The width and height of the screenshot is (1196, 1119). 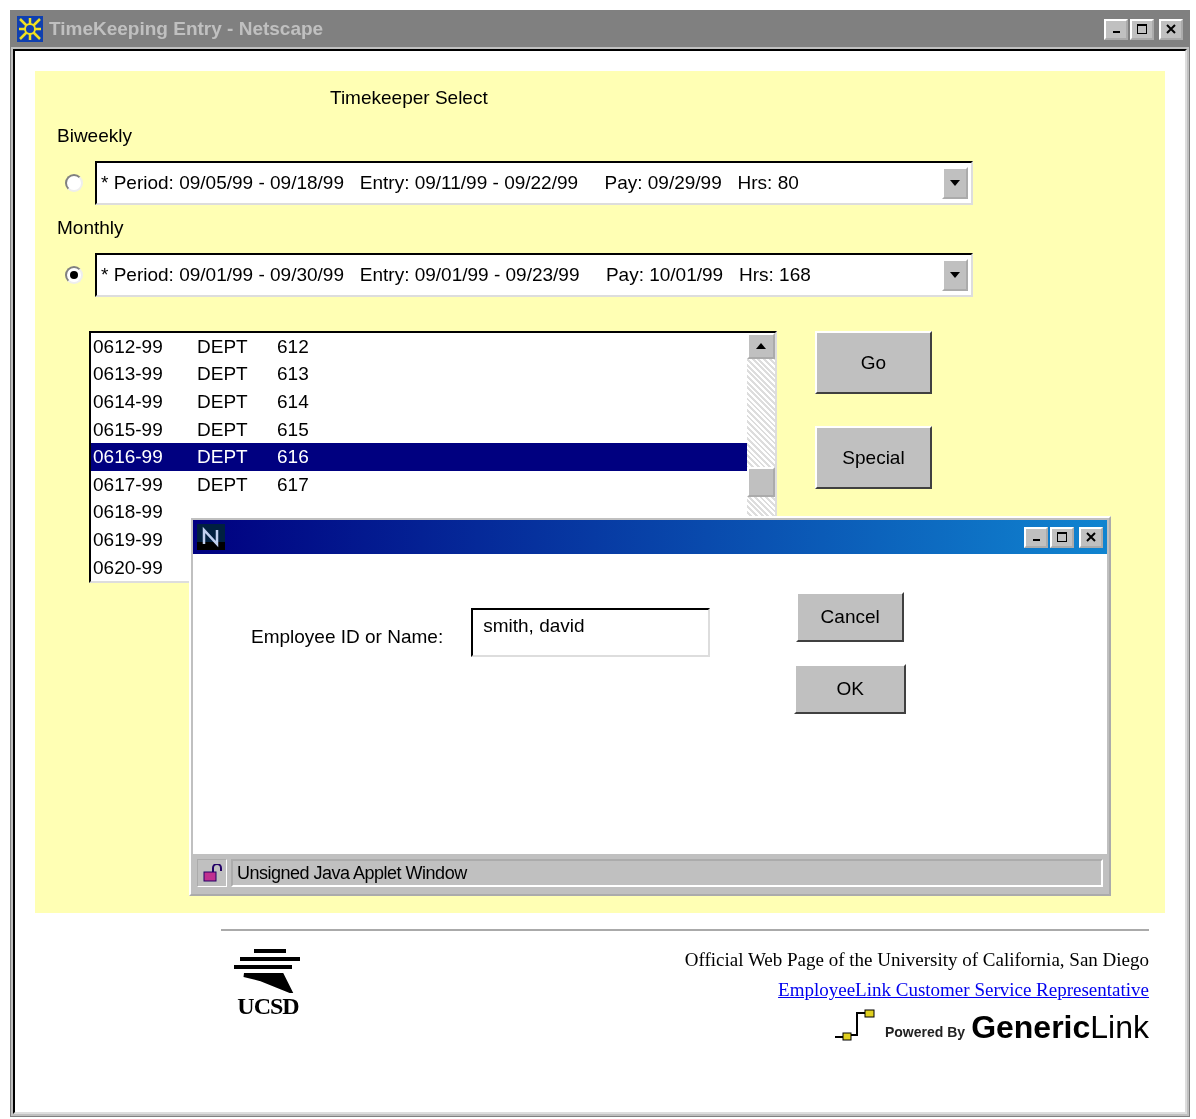 What do you see at coordinates (591, 632) in the screenshot?
I see `employee-input: smith, david` at bounding box center [591, 632].